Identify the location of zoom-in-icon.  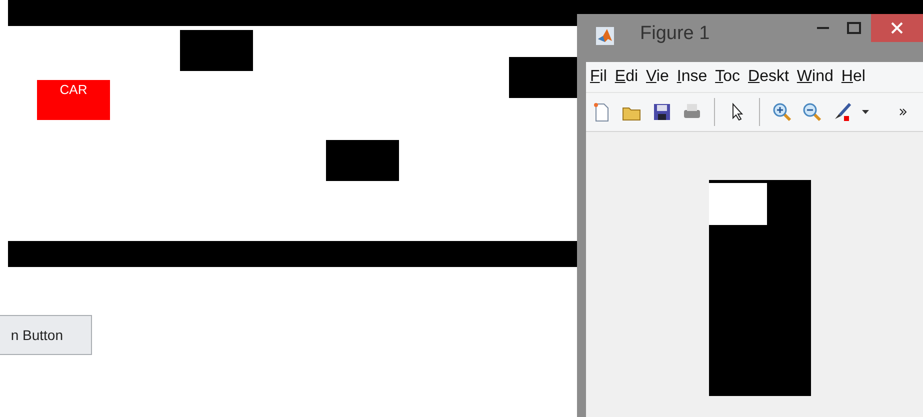
(782, 112).